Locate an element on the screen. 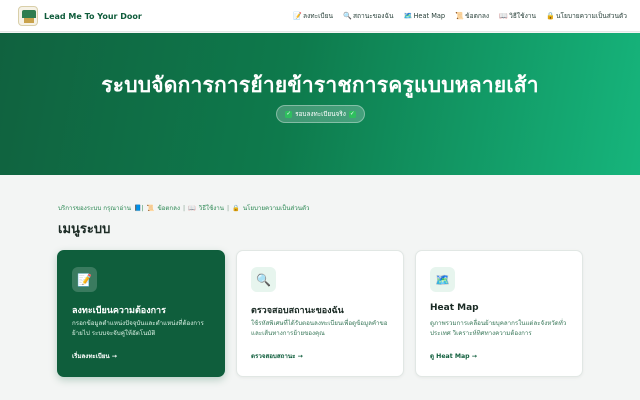  brand: Lead Me To Your Door is located at coordinates (80, 16).